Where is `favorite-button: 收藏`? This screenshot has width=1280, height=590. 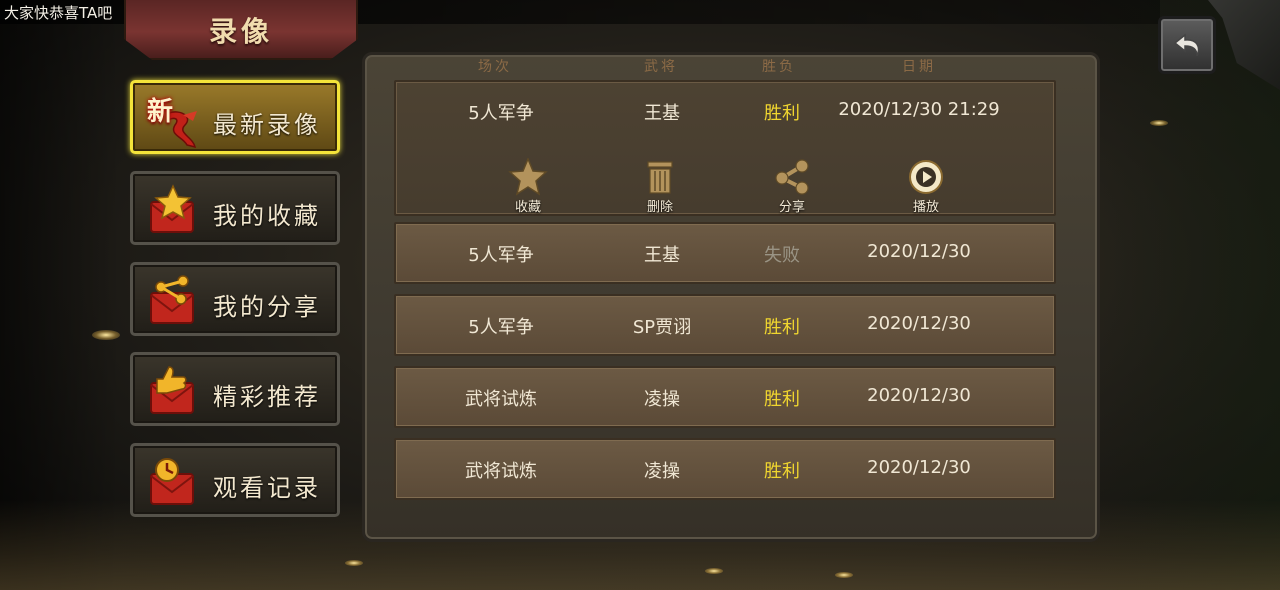 favorite-button: 收藏 is located at coordinates (528, 186).